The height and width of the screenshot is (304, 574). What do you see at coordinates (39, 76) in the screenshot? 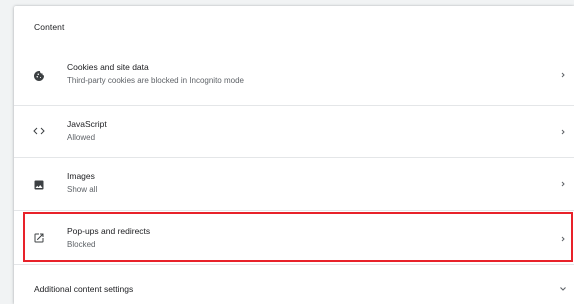
I see `cookie-icon` at bounding box center [39, 76].